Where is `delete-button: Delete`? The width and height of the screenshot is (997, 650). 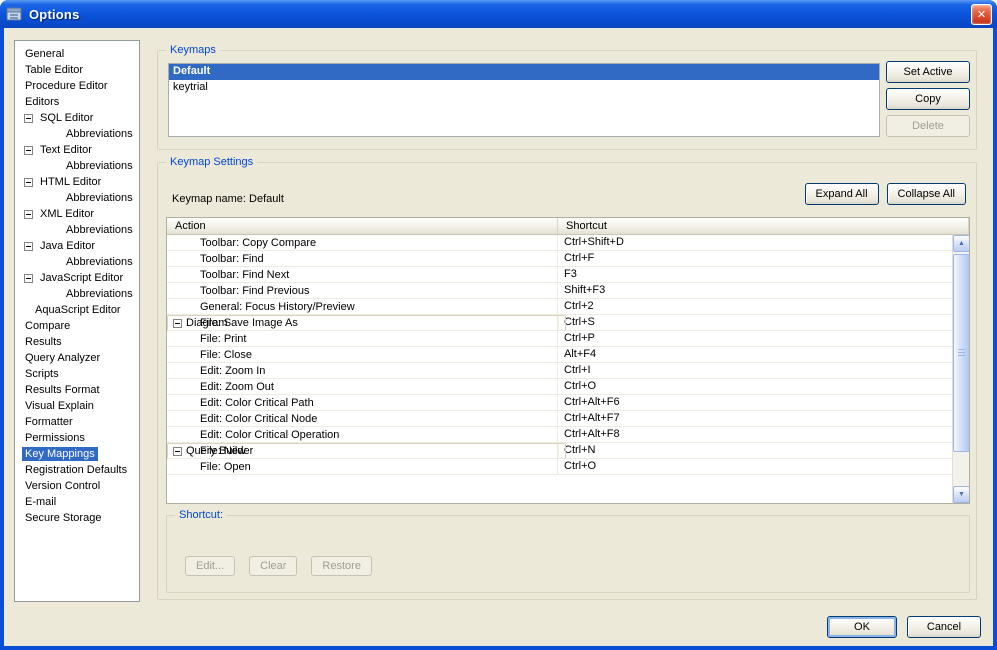 delete-button: Delete is located at coordinates (928, 126).